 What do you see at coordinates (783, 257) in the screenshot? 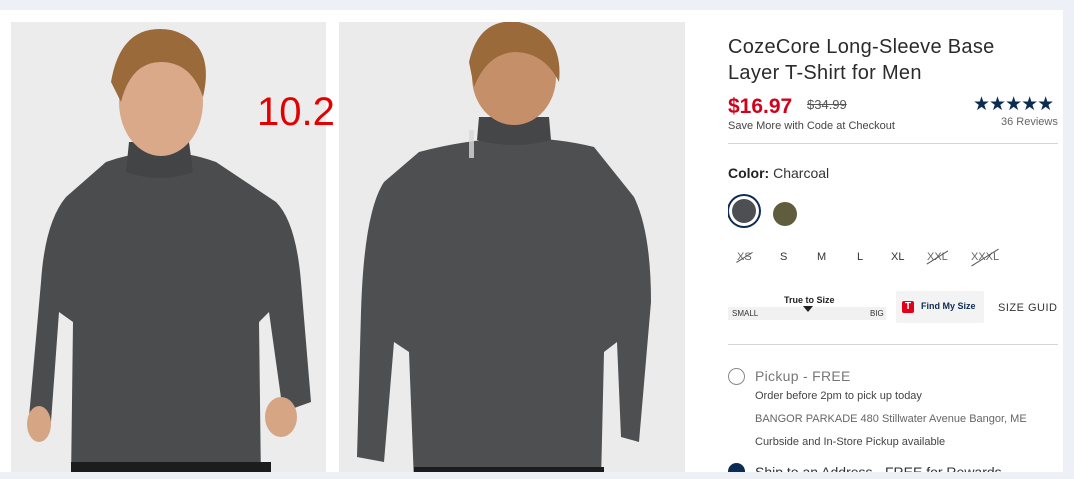
I see `size-s-option: S` at bounding box center [783, 257].